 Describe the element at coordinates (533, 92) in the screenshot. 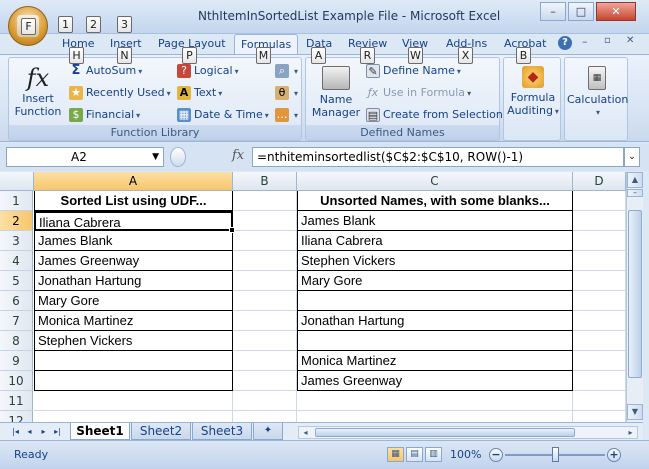

I see `formula-auditing-button: ◆ Formula Auditing ▾` at that location.